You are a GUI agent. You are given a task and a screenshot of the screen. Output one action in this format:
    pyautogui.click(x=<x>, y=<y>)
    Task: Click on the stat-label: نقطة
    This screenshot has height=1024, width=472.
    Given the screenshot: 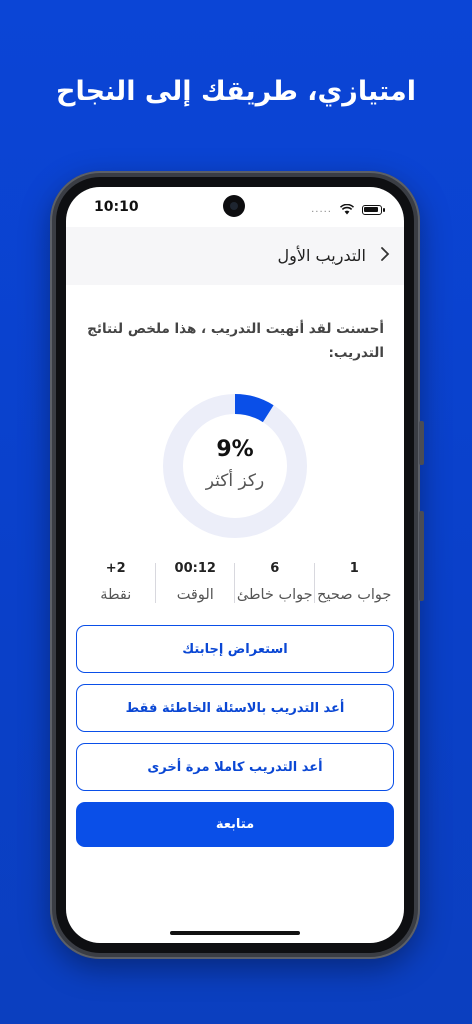 What is the action you would take?
    pyautogui.click(x=116, y=595)
    